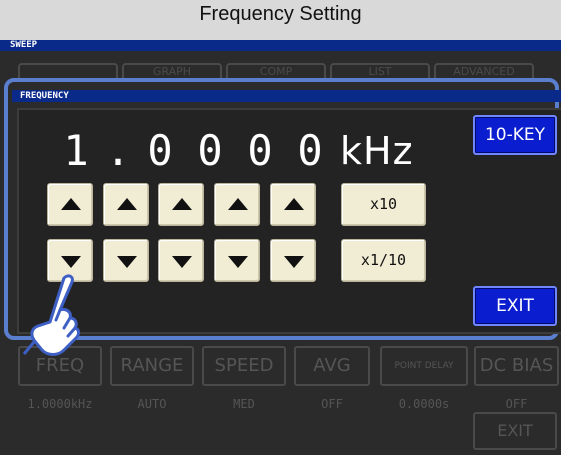 The width and height of the screenshot is (561, 455). Describe the element at coordinates (280, 14) in the screenshot. I see `window-title: Frequency Setting` at that location.